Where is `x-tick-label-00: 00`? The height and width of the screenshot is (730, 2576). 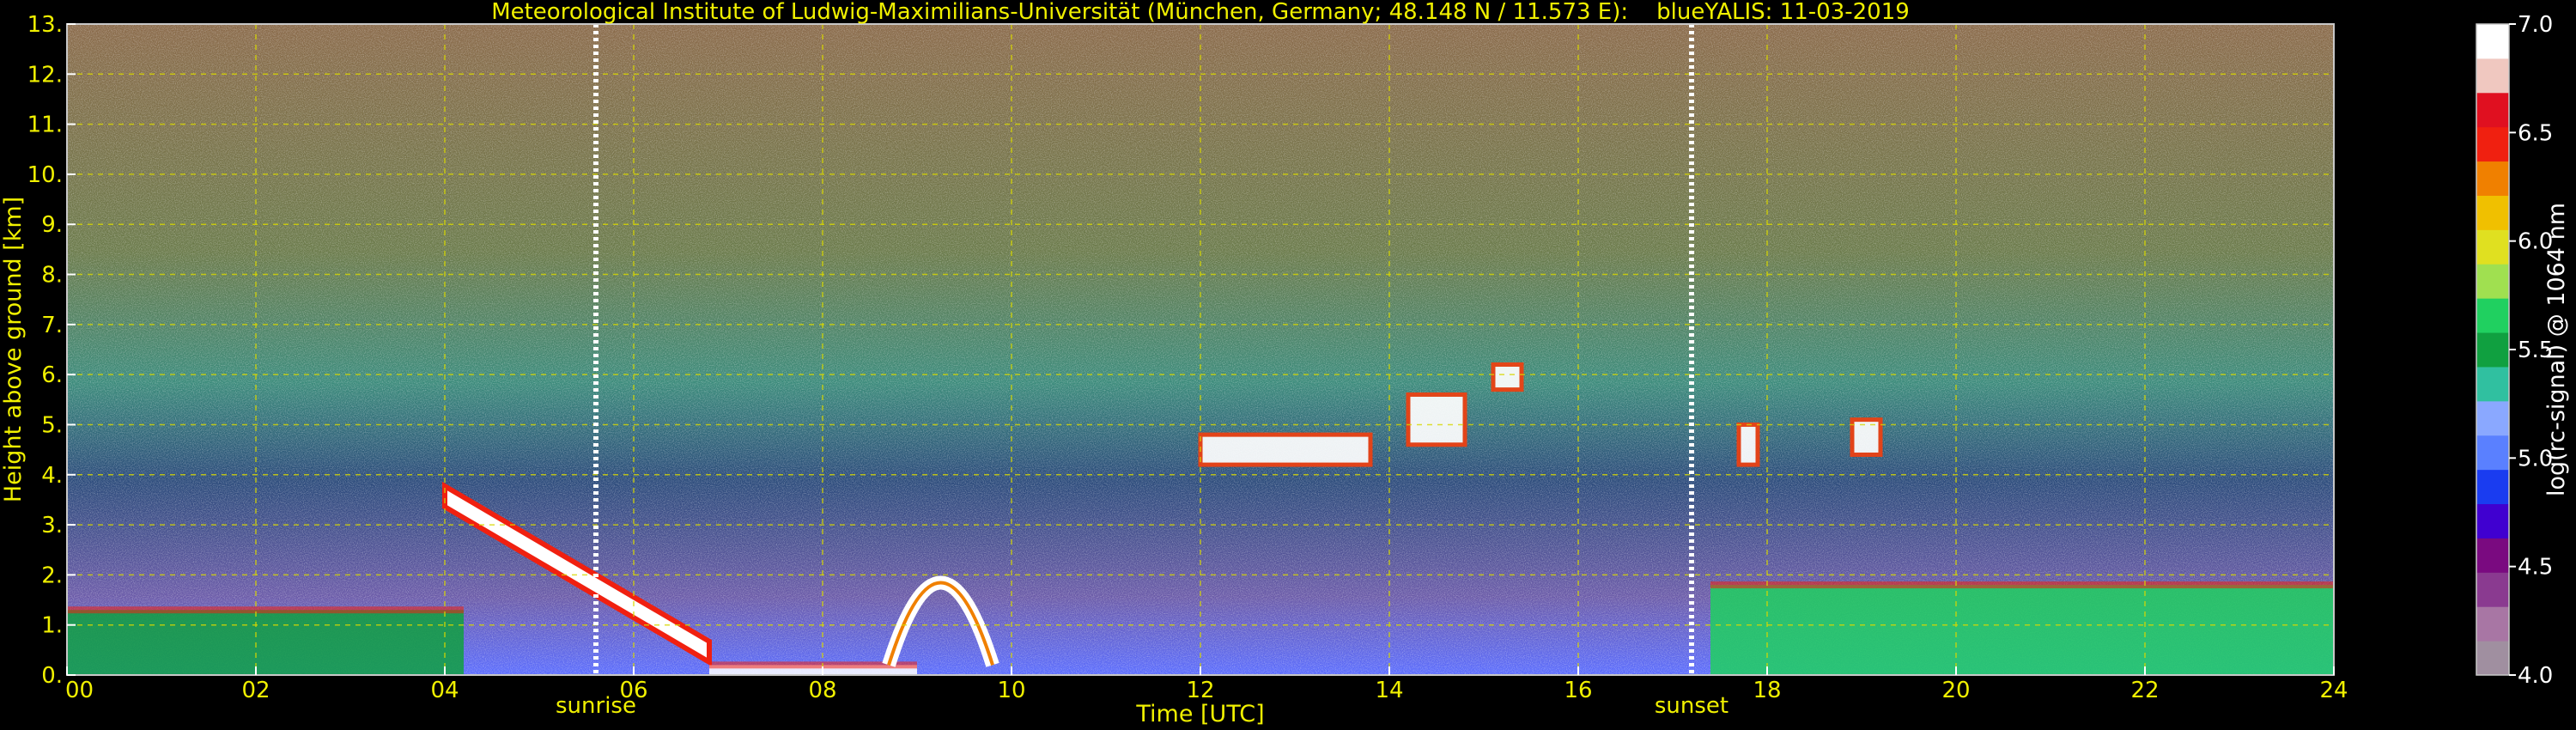
x-tick-label-00: 00 is located at coordinates (79, 690).